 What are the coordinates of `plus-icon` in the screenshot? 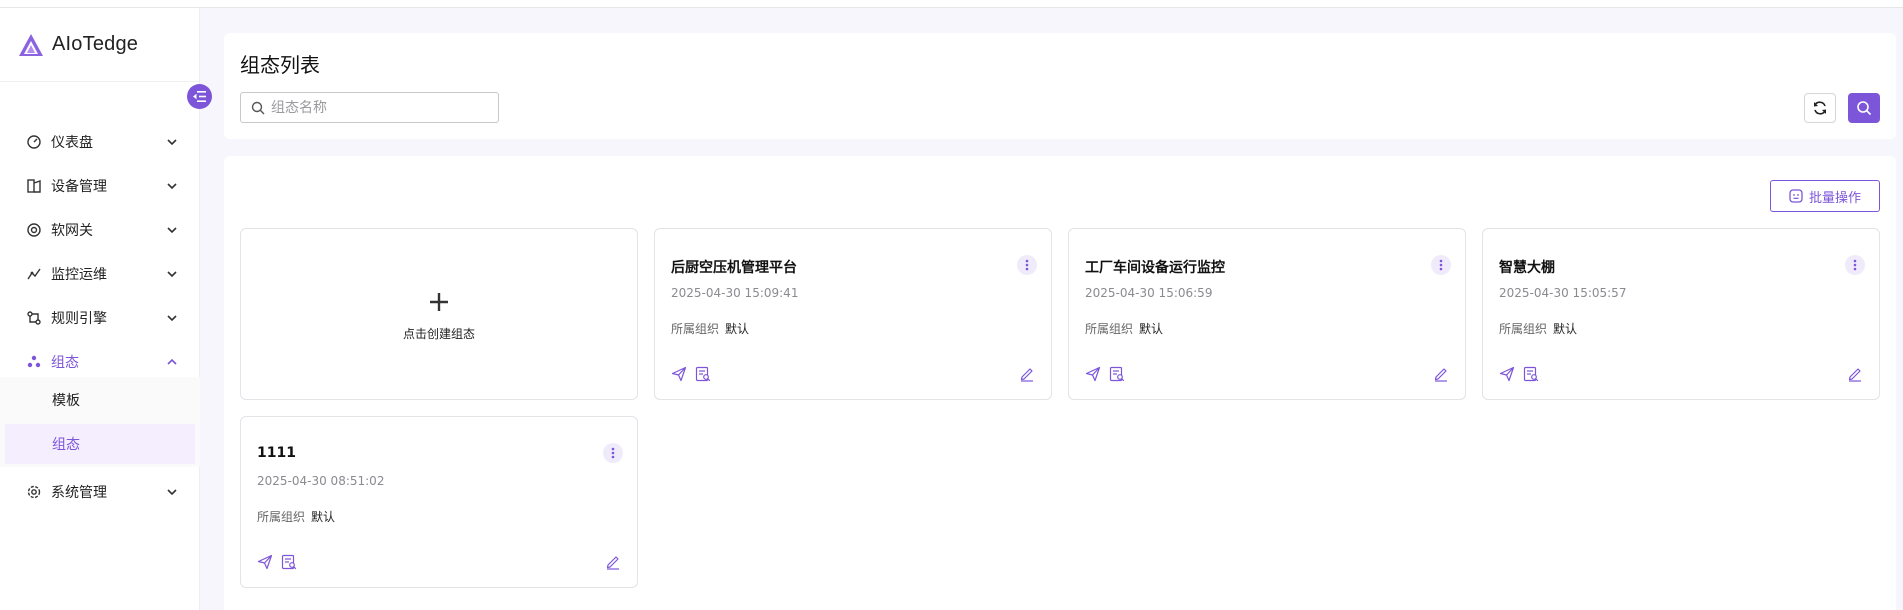 It's located at (439, 302).